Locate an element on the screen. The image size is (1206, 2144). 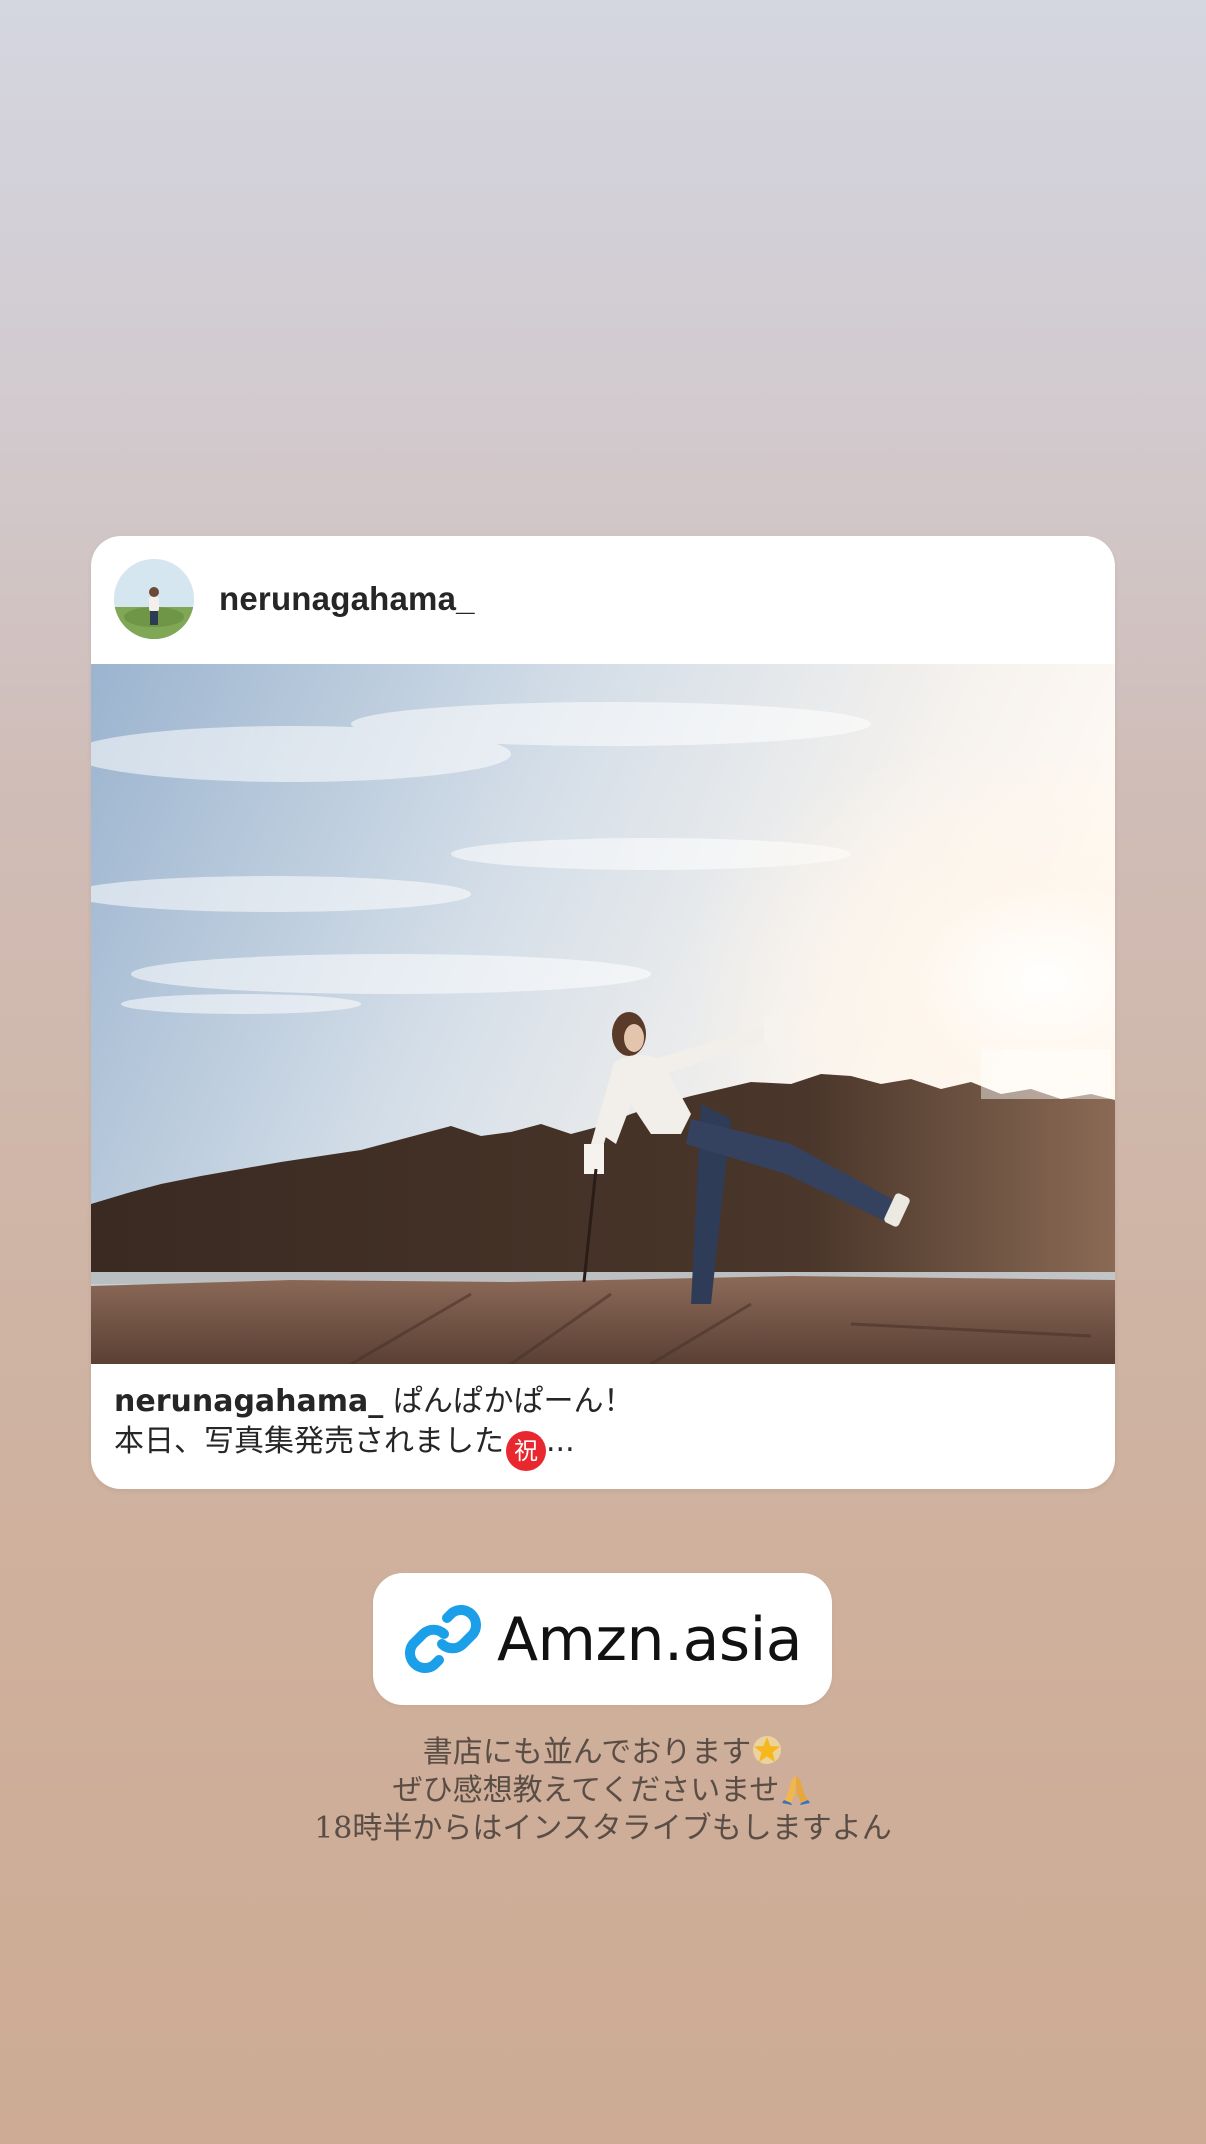
congratulations-badge-icon: 祝 is located at coordinates (526, 1451).